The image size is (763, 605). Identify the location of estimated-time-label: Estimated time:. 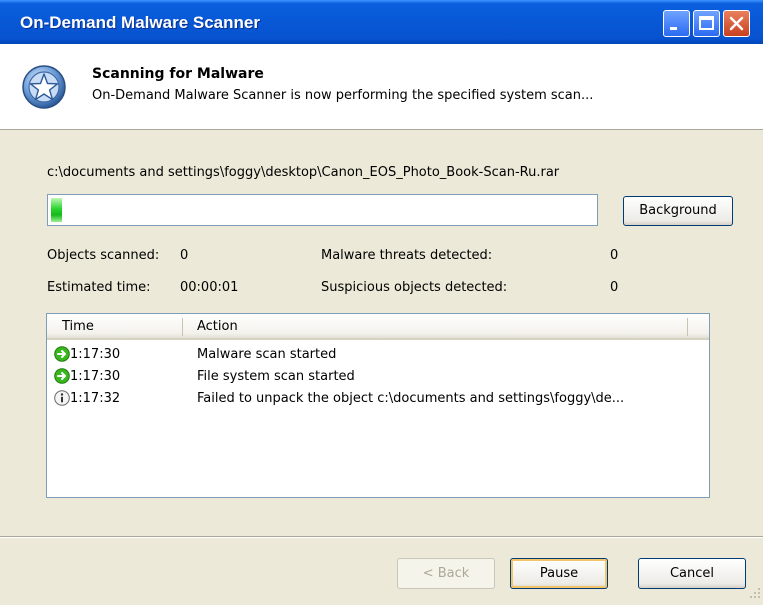
(99, 287).